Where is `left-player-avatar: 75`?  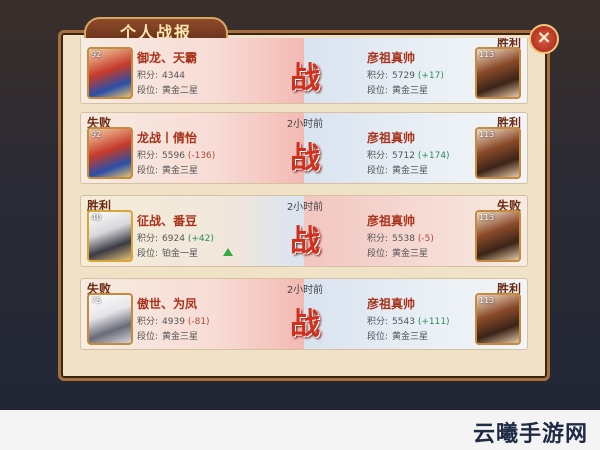 left-player-avatar: 75 is located at coordinates (110, 319).